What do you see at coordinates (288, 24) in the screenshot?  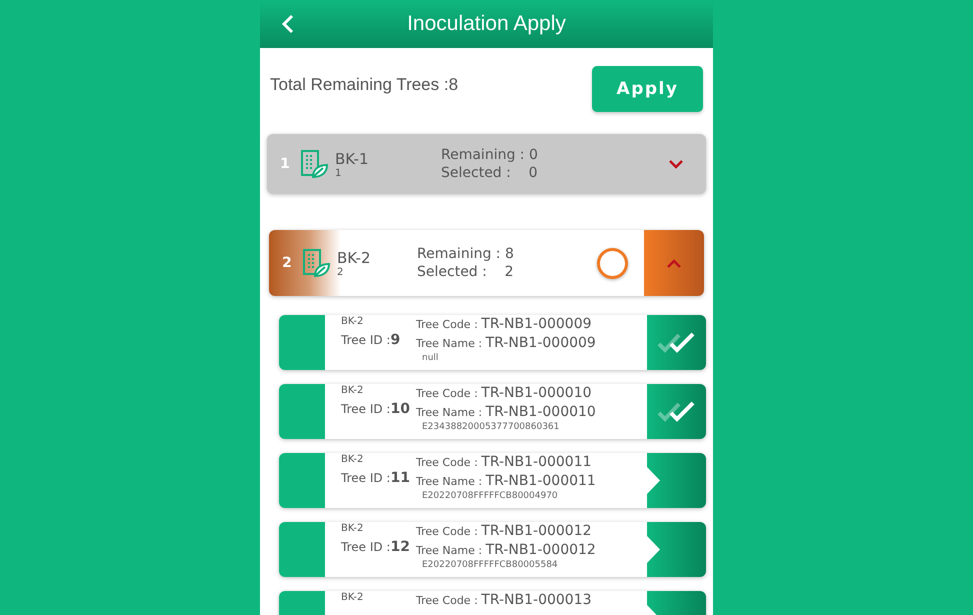 I see `back-icon` at bounding box center [288, 24].